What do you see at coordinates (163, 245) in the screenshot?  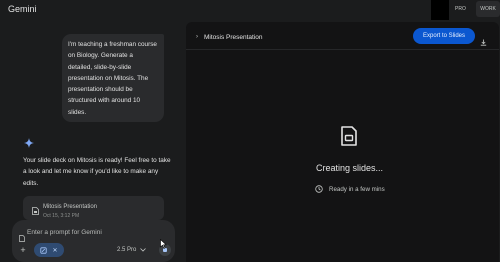 I see `mouse-cursor-icon` at bounding box center [163, 245].